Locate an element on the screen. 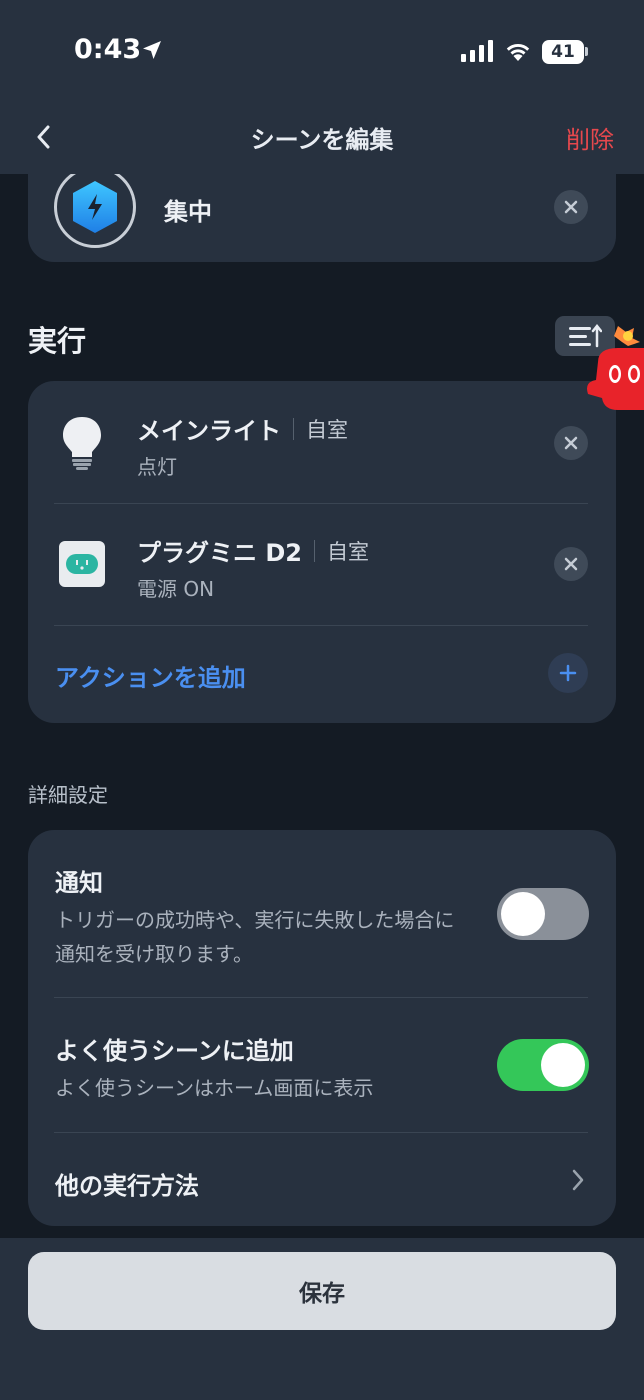 This screenshot has height=1400, width=644. battery-cap-icon is located at coordinates (586, 51).